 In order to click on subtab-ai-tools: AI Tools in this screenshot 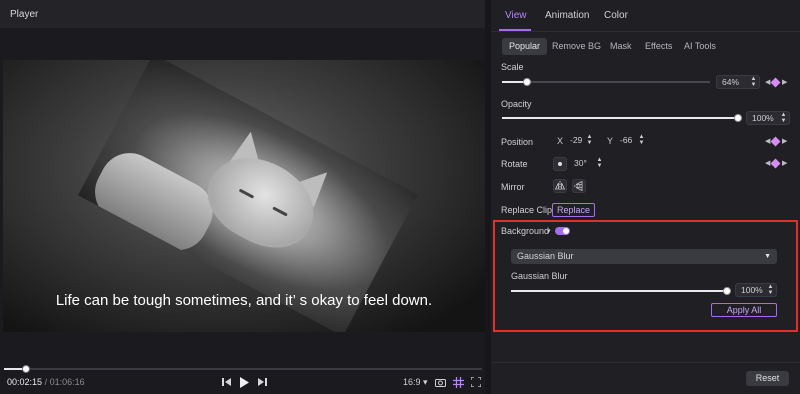, I will do `click(700, 46)`.